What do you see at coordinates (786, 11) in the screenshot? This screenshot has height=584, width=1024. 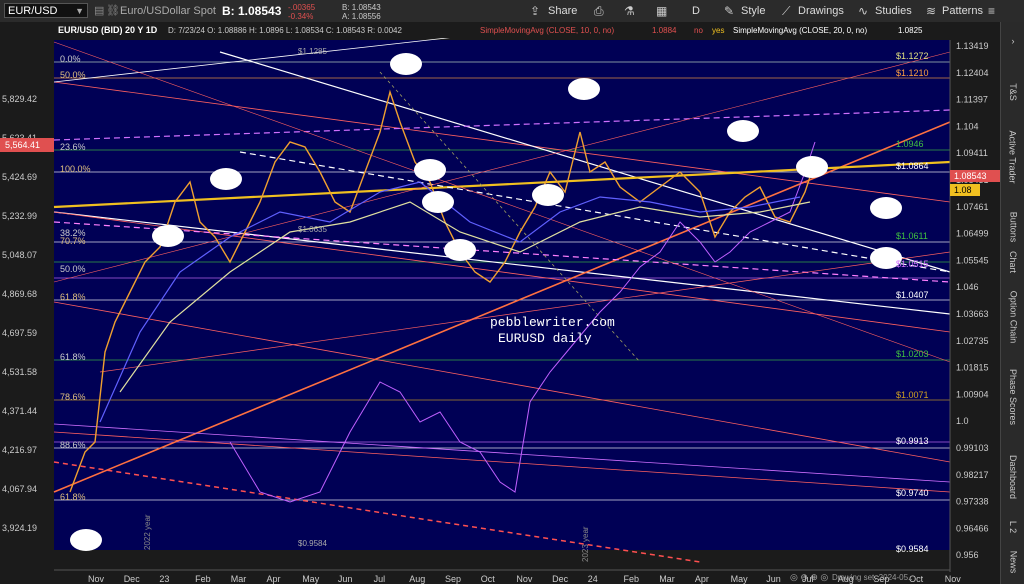 I see `drawings-icon: ⟋` at bounding box center [786, 11].